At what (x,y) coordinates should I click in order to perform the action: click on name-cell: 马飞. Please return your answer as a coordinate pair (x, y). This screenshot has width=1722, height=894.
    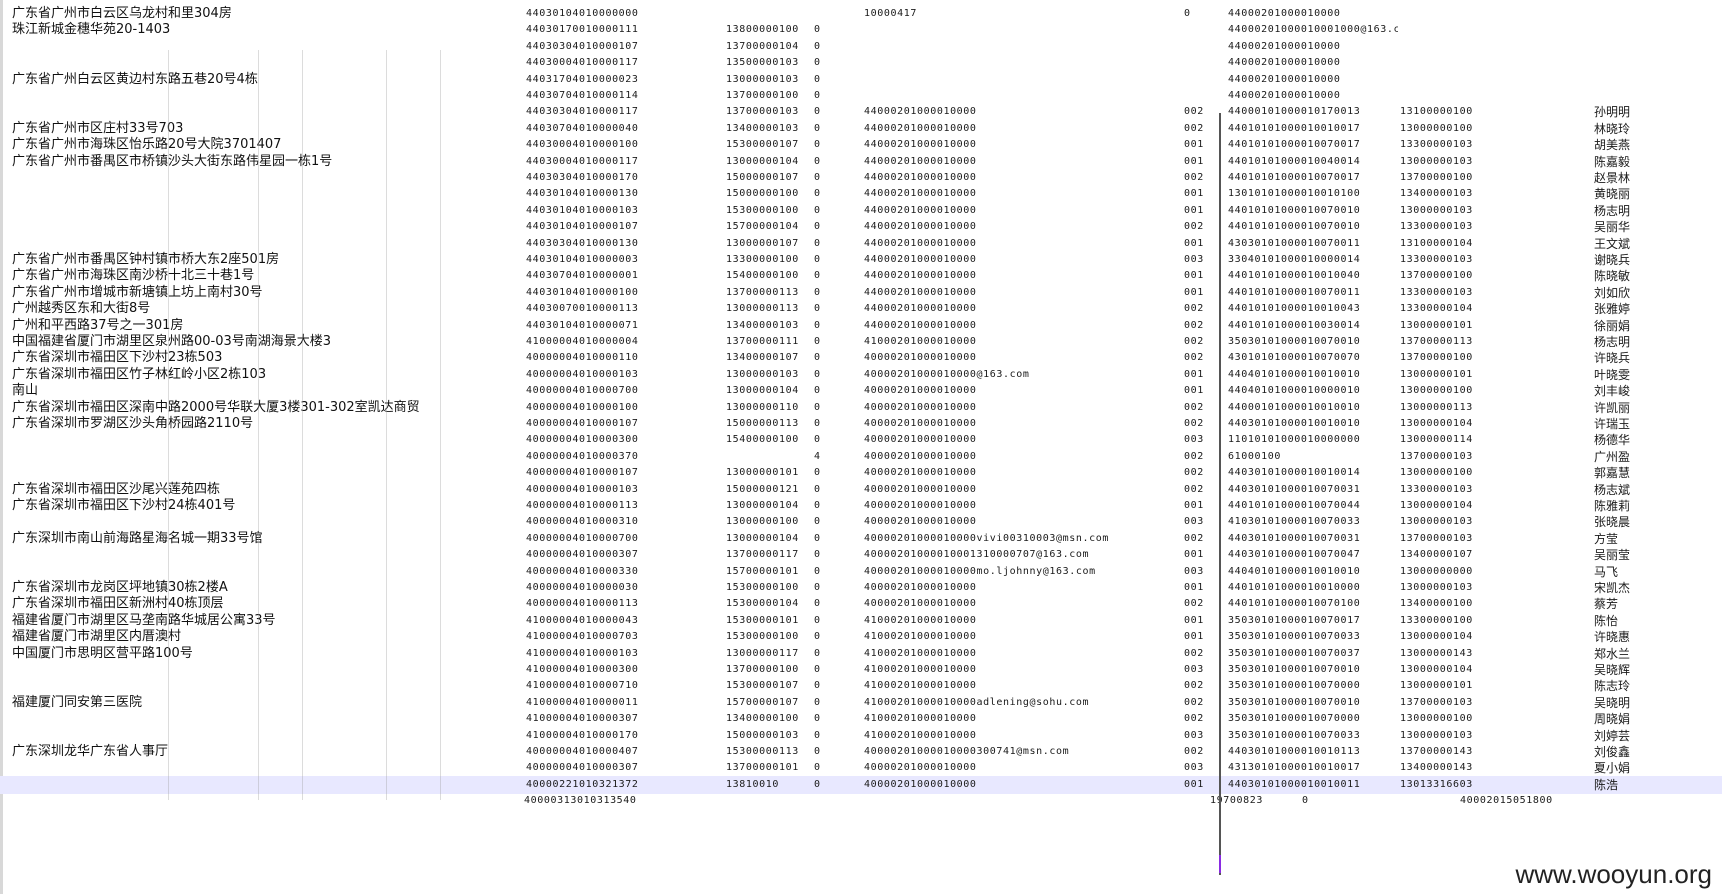
    Looking at the image, I should click on (1606, 571).